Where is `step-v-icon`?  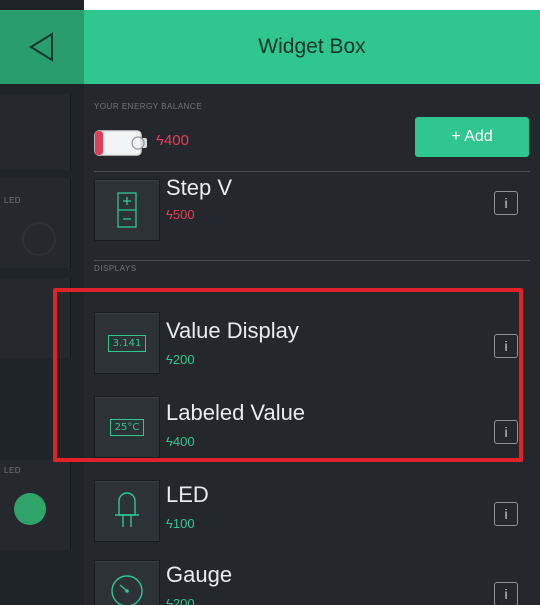
step-v-icon is located at coordinates (127, 210).